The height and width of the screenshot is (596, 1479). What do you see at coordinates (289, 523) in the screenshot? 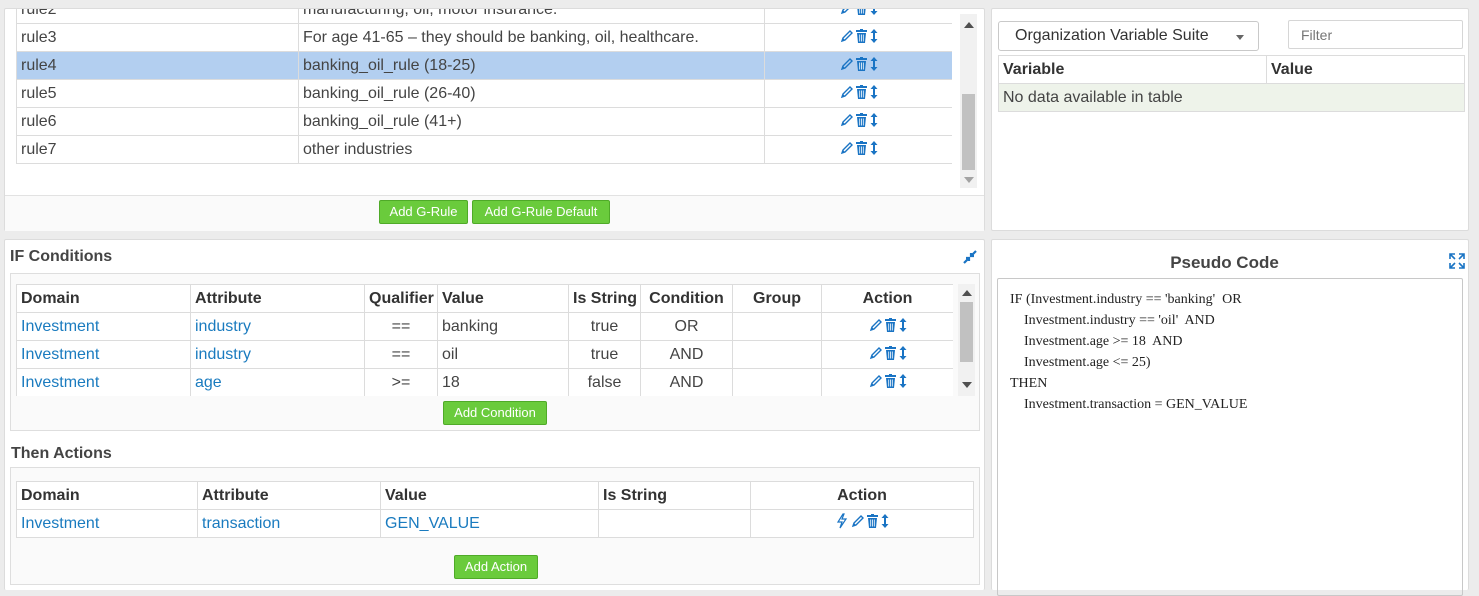
I see `action-attribute: transaction` at bounding box center [289, 523].